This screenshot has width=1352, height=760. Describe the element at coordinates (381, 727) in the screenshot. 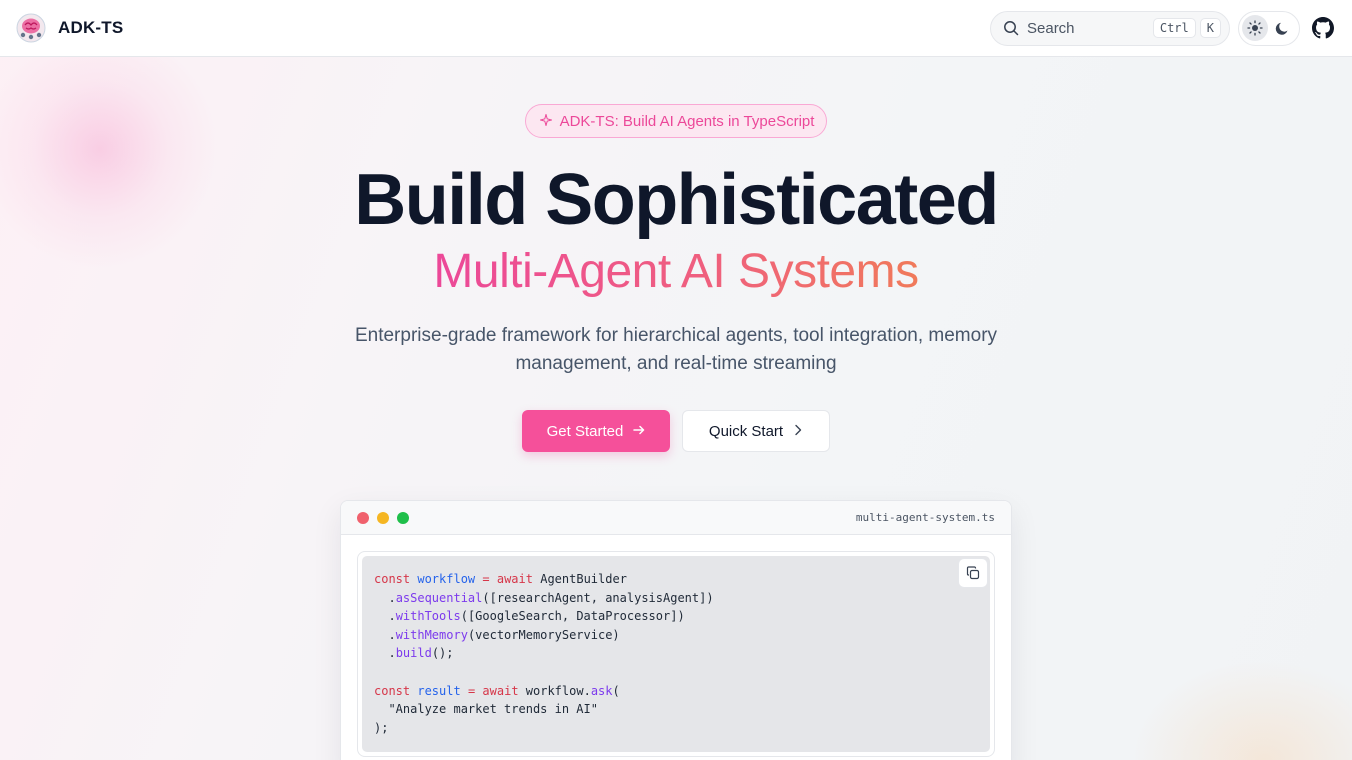

I see `code-token: );` at that location.